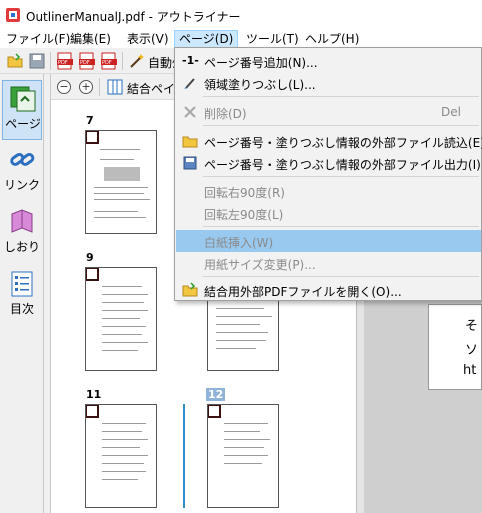  I want to click on menu-item-insert-blank: 白紙挿入(W), so click(328, 241).